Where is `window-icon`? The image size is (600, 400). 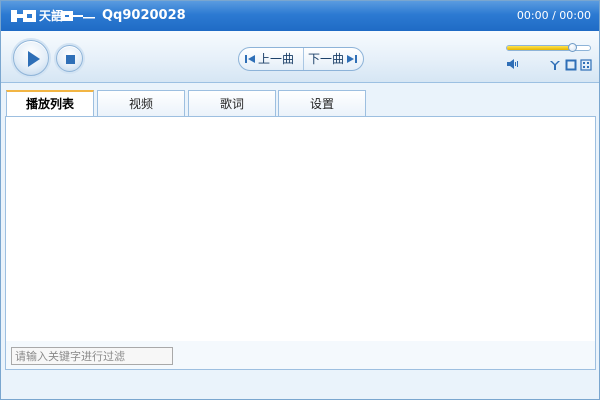
window-icon is located at coordinates (571, 65).